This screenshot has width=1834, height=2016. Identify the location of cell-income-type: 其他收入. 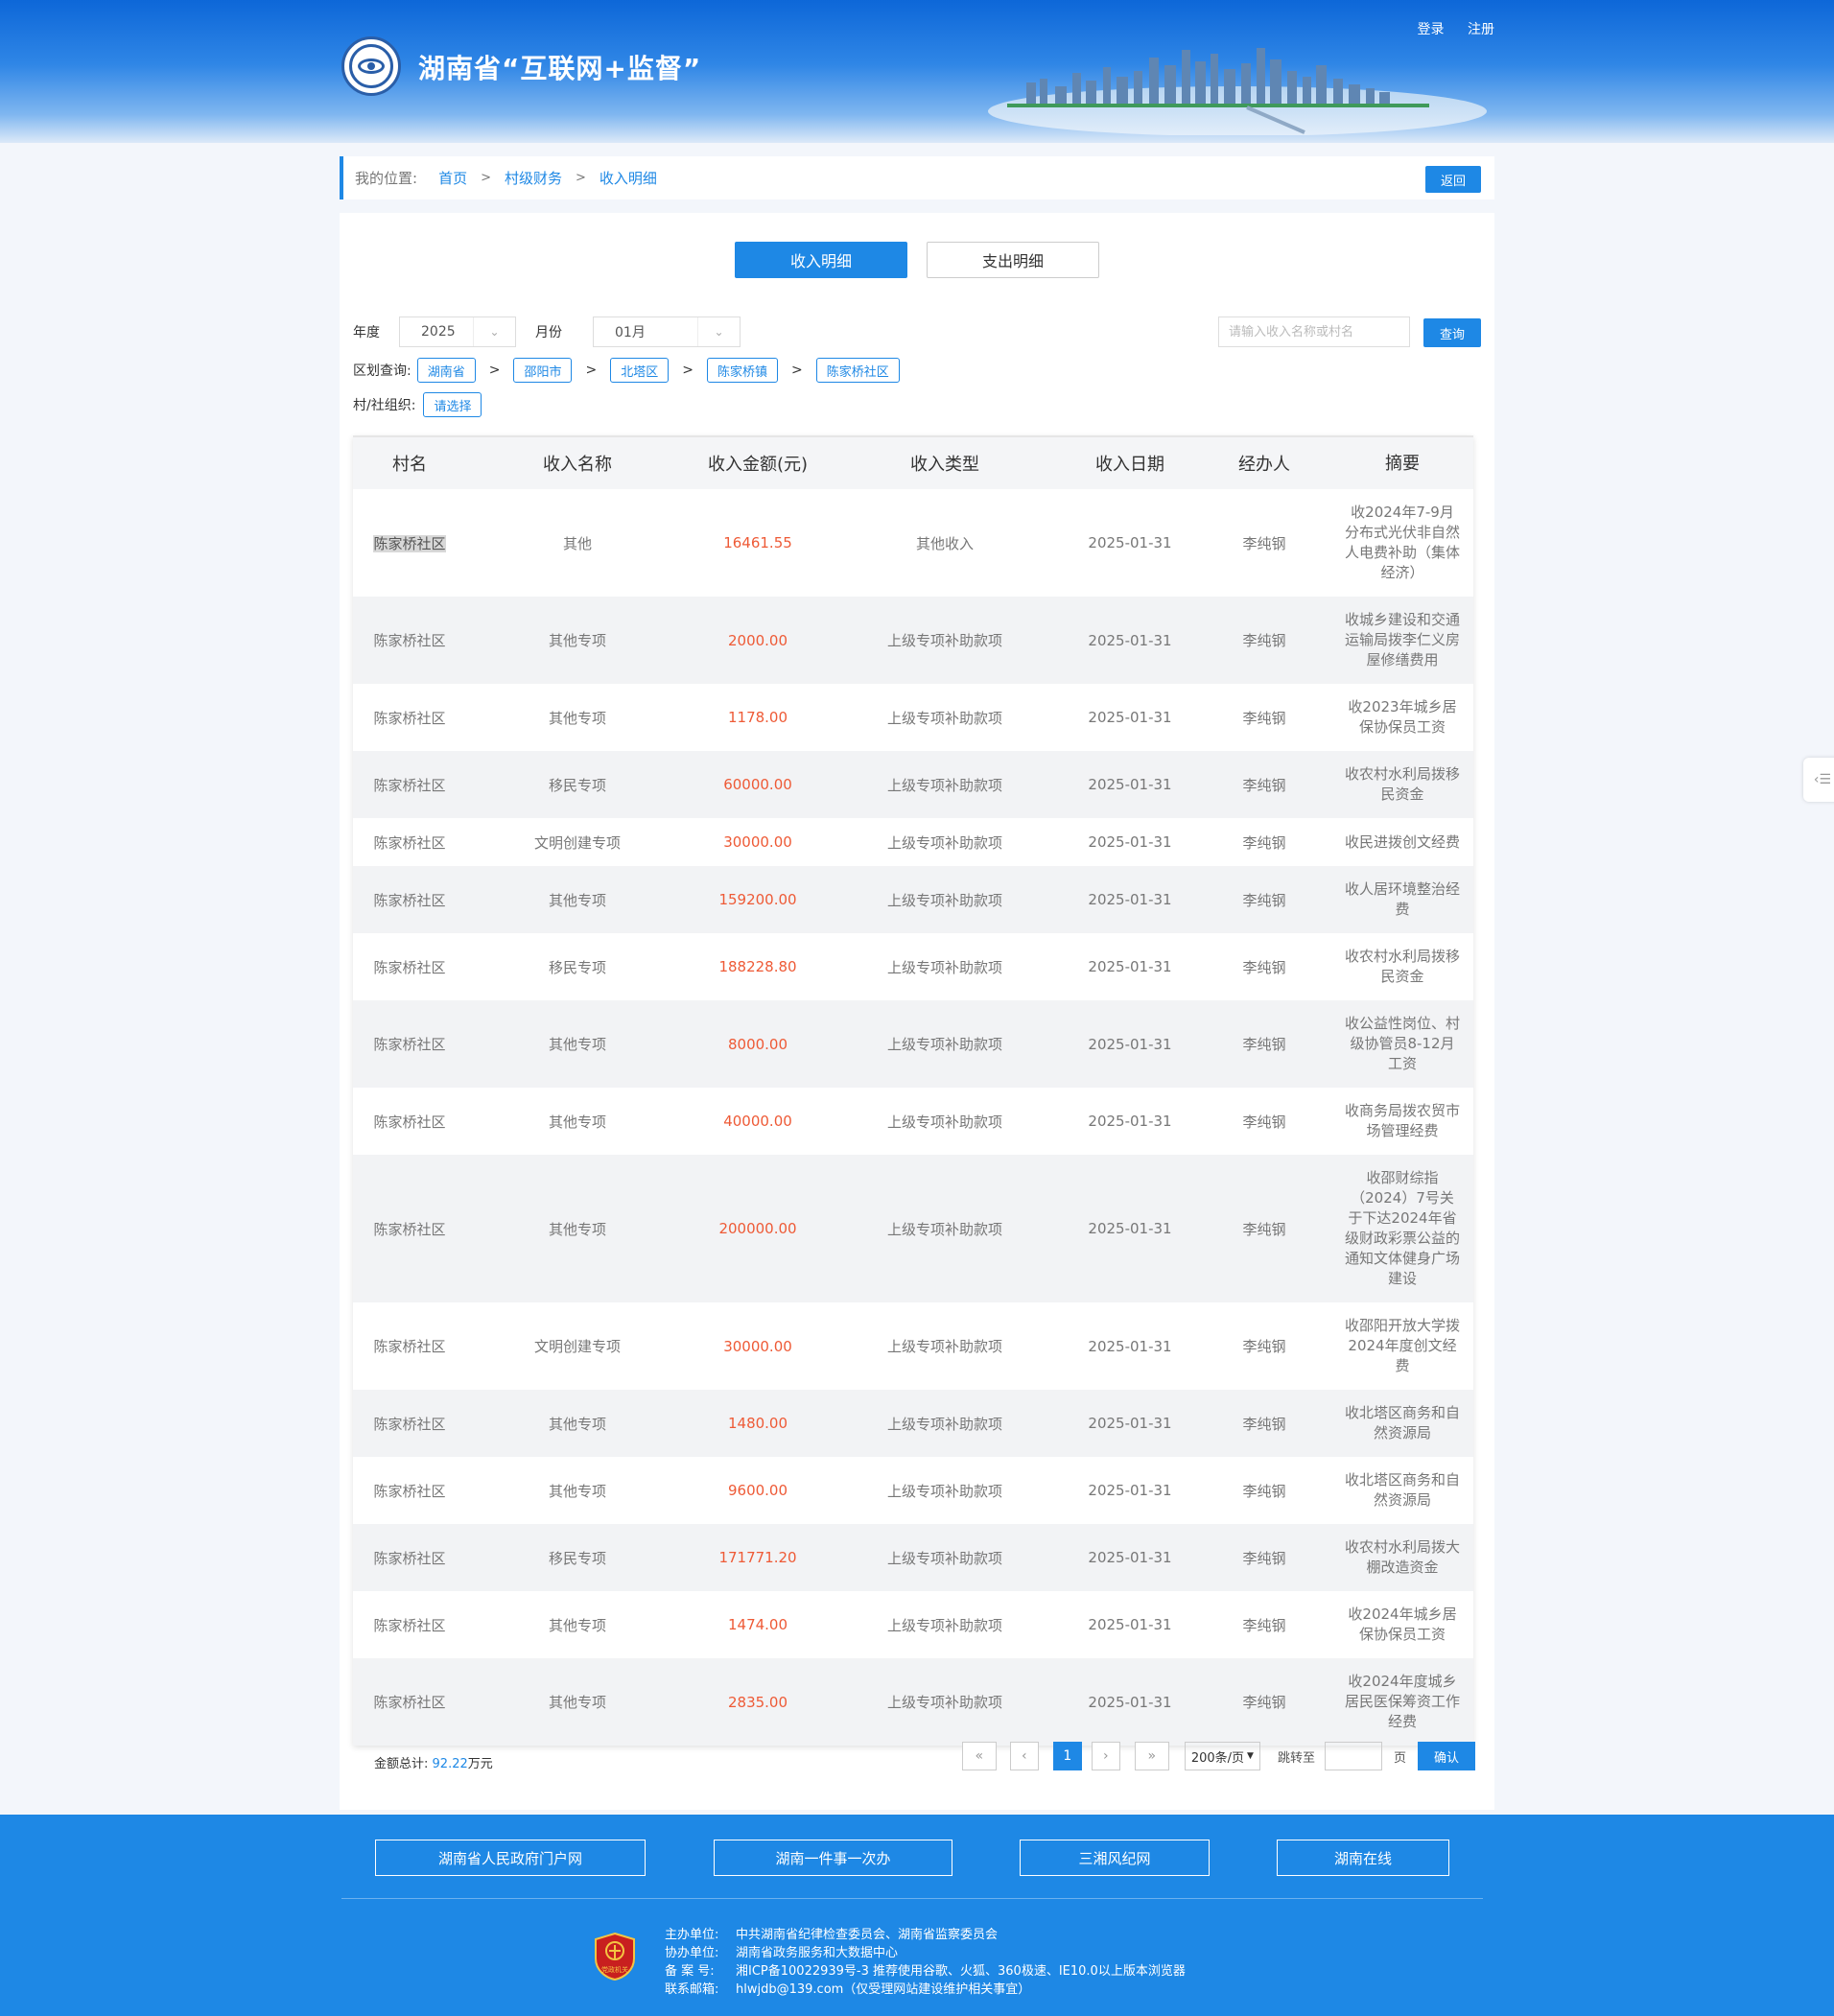
(944, 543).